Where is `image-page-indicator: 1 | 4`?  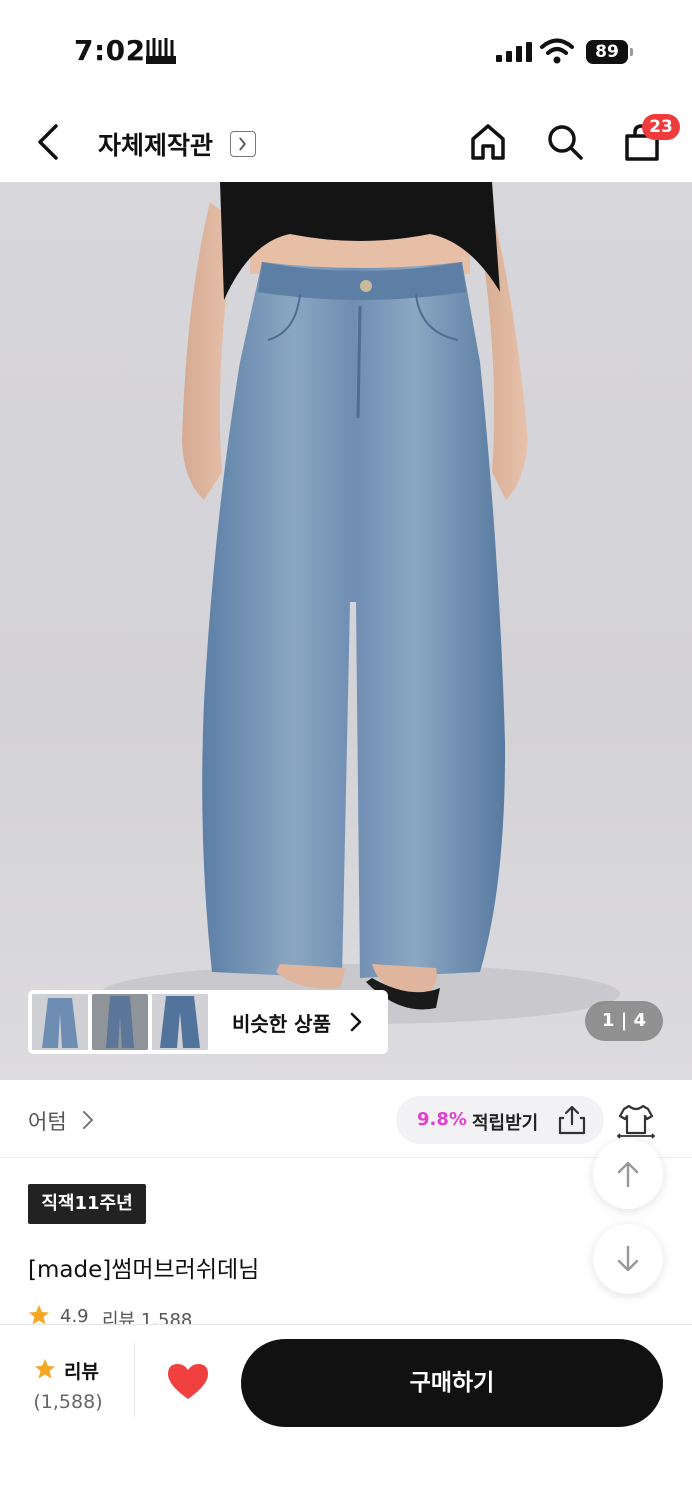 image-page-indicator: 1 | 4 is located at coordinates (624, 1021).